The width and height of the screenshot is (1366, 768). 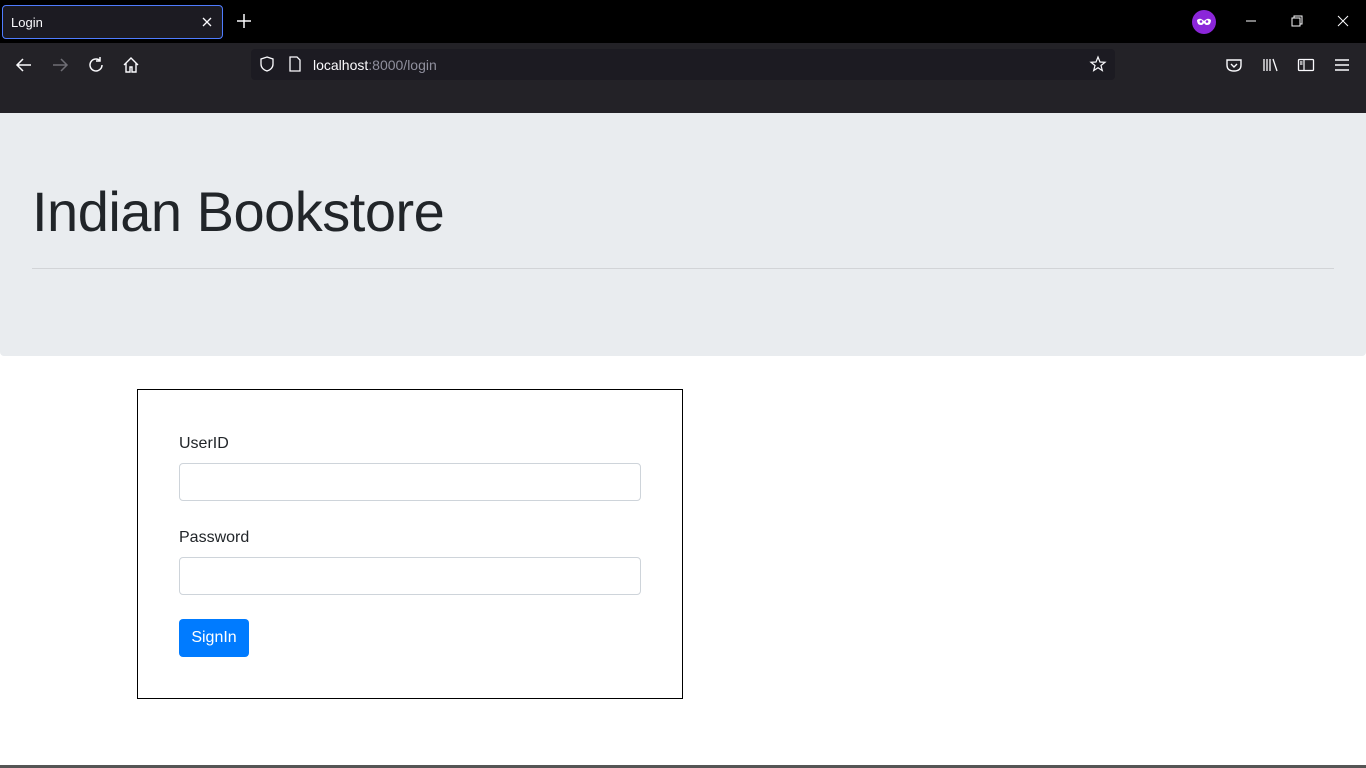 I want to click on url-path: :8000/login, so click(x=402, y=65).